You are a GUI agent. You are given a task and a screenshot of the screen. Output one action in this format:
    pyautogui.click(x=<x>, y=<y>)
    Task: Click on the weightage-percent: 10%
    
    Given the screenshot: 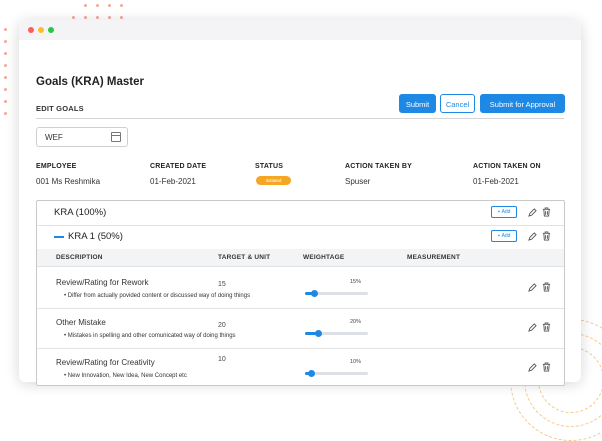 What is the action you would take?
    pyautogui.click(x=356, y=362)
    